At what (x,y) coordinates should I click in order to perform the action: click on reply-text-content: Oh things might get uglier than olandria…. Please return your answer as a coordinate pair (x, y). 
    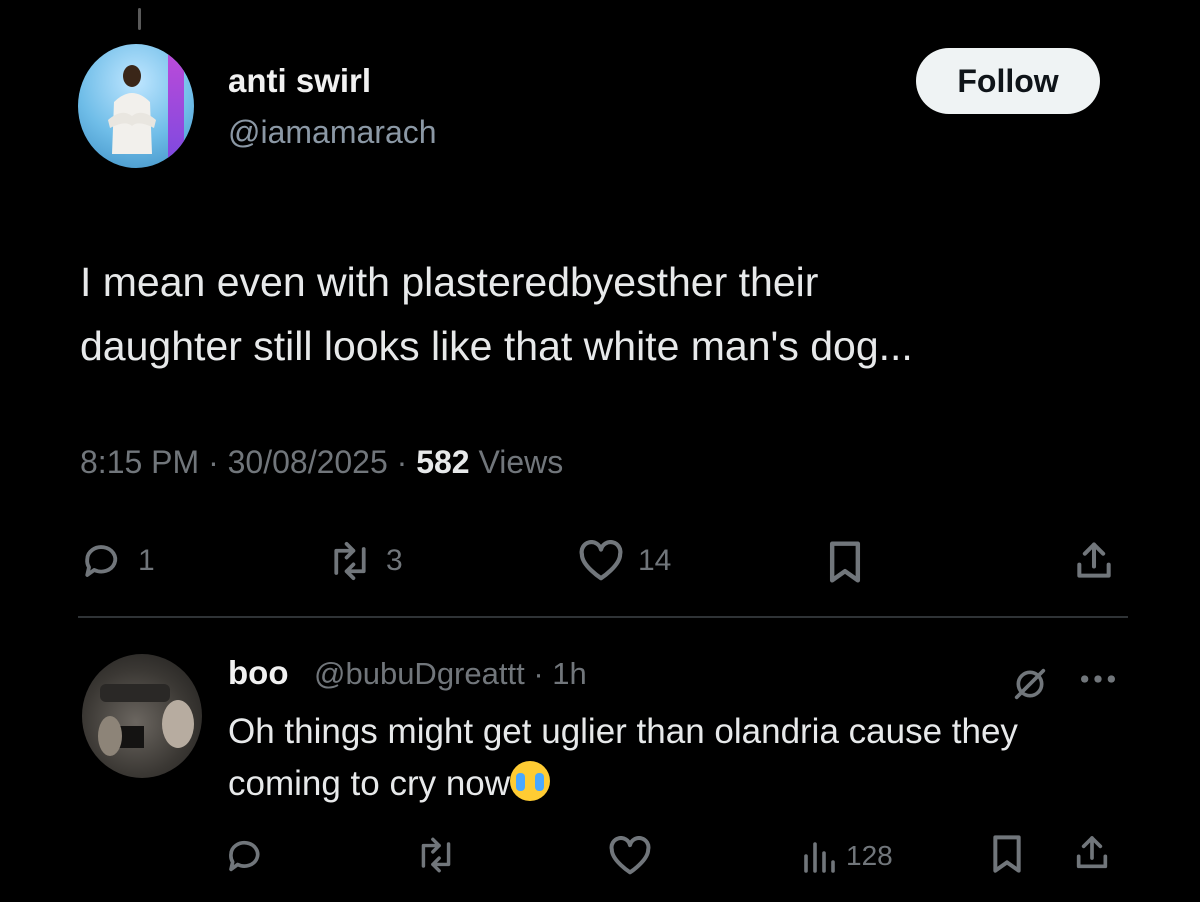
    Looking at the image, I should click on (623, 757).